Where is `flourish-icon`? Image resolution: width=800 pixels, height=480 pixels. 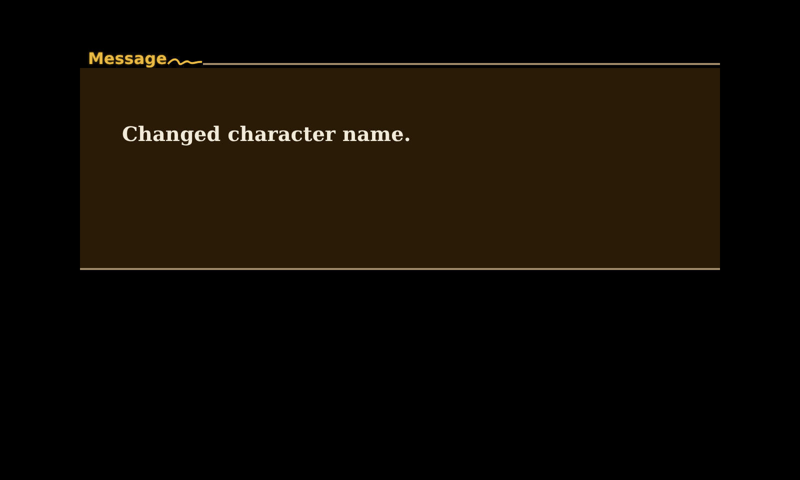 flourish-icon is located at coordinates (184, 62).